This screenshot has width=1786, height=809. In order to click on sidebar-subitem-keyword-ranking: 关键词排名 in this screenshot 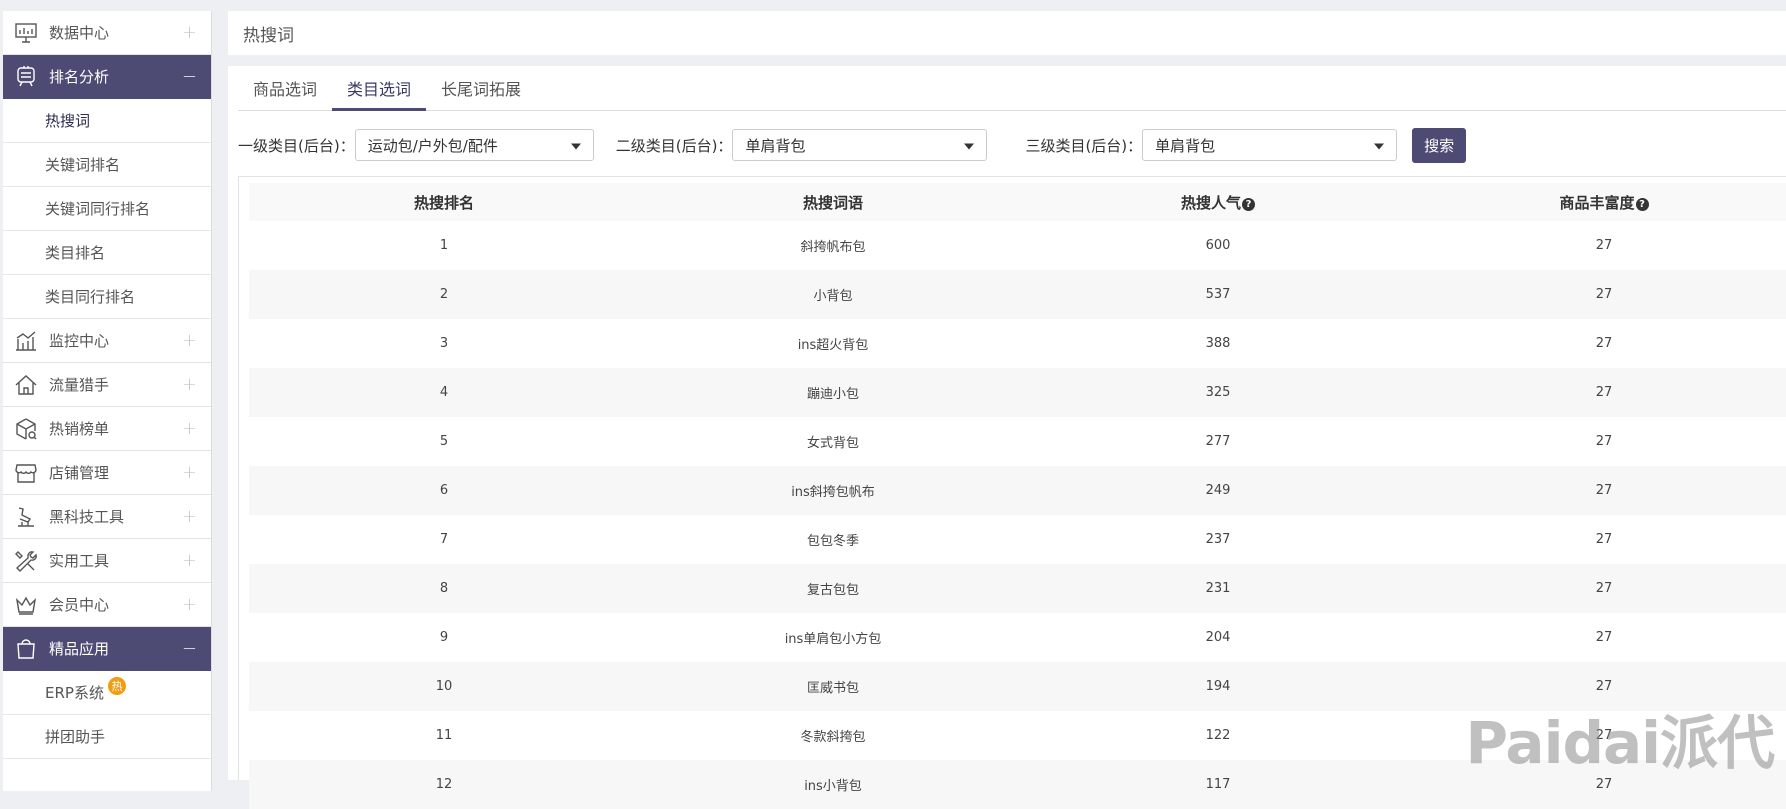, I will do `click(107, 165)`.